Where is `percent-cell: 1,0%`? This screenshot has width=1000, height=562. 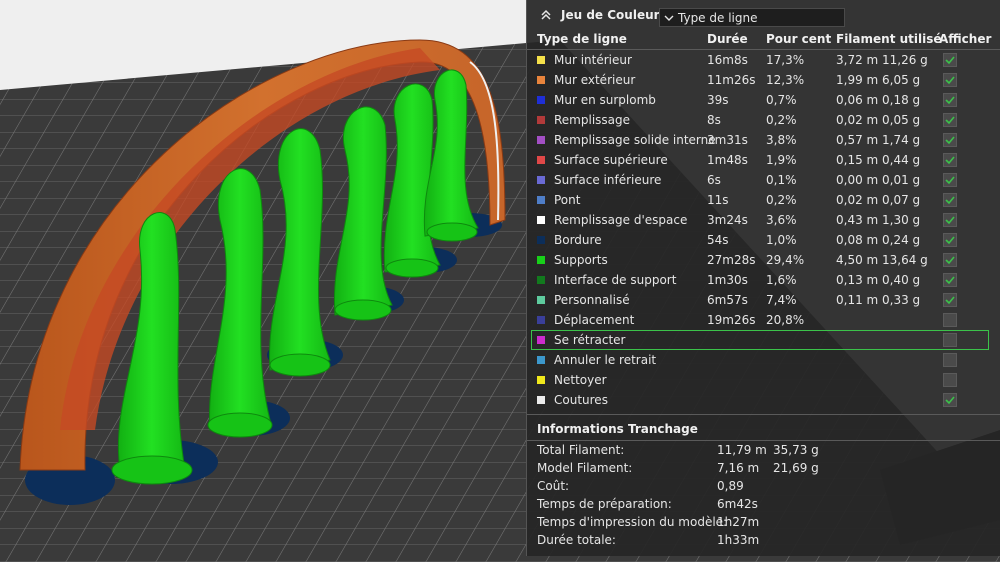
percent-cell: 1,0% is located at coordinates (781, 240).